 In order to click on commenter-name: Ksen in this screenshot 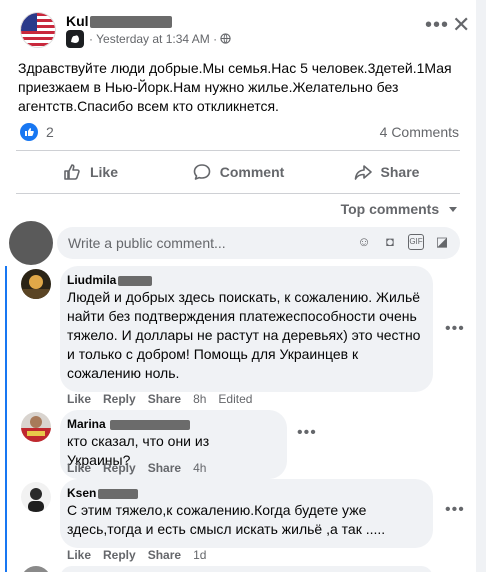, I will do `click(244, 493)`.